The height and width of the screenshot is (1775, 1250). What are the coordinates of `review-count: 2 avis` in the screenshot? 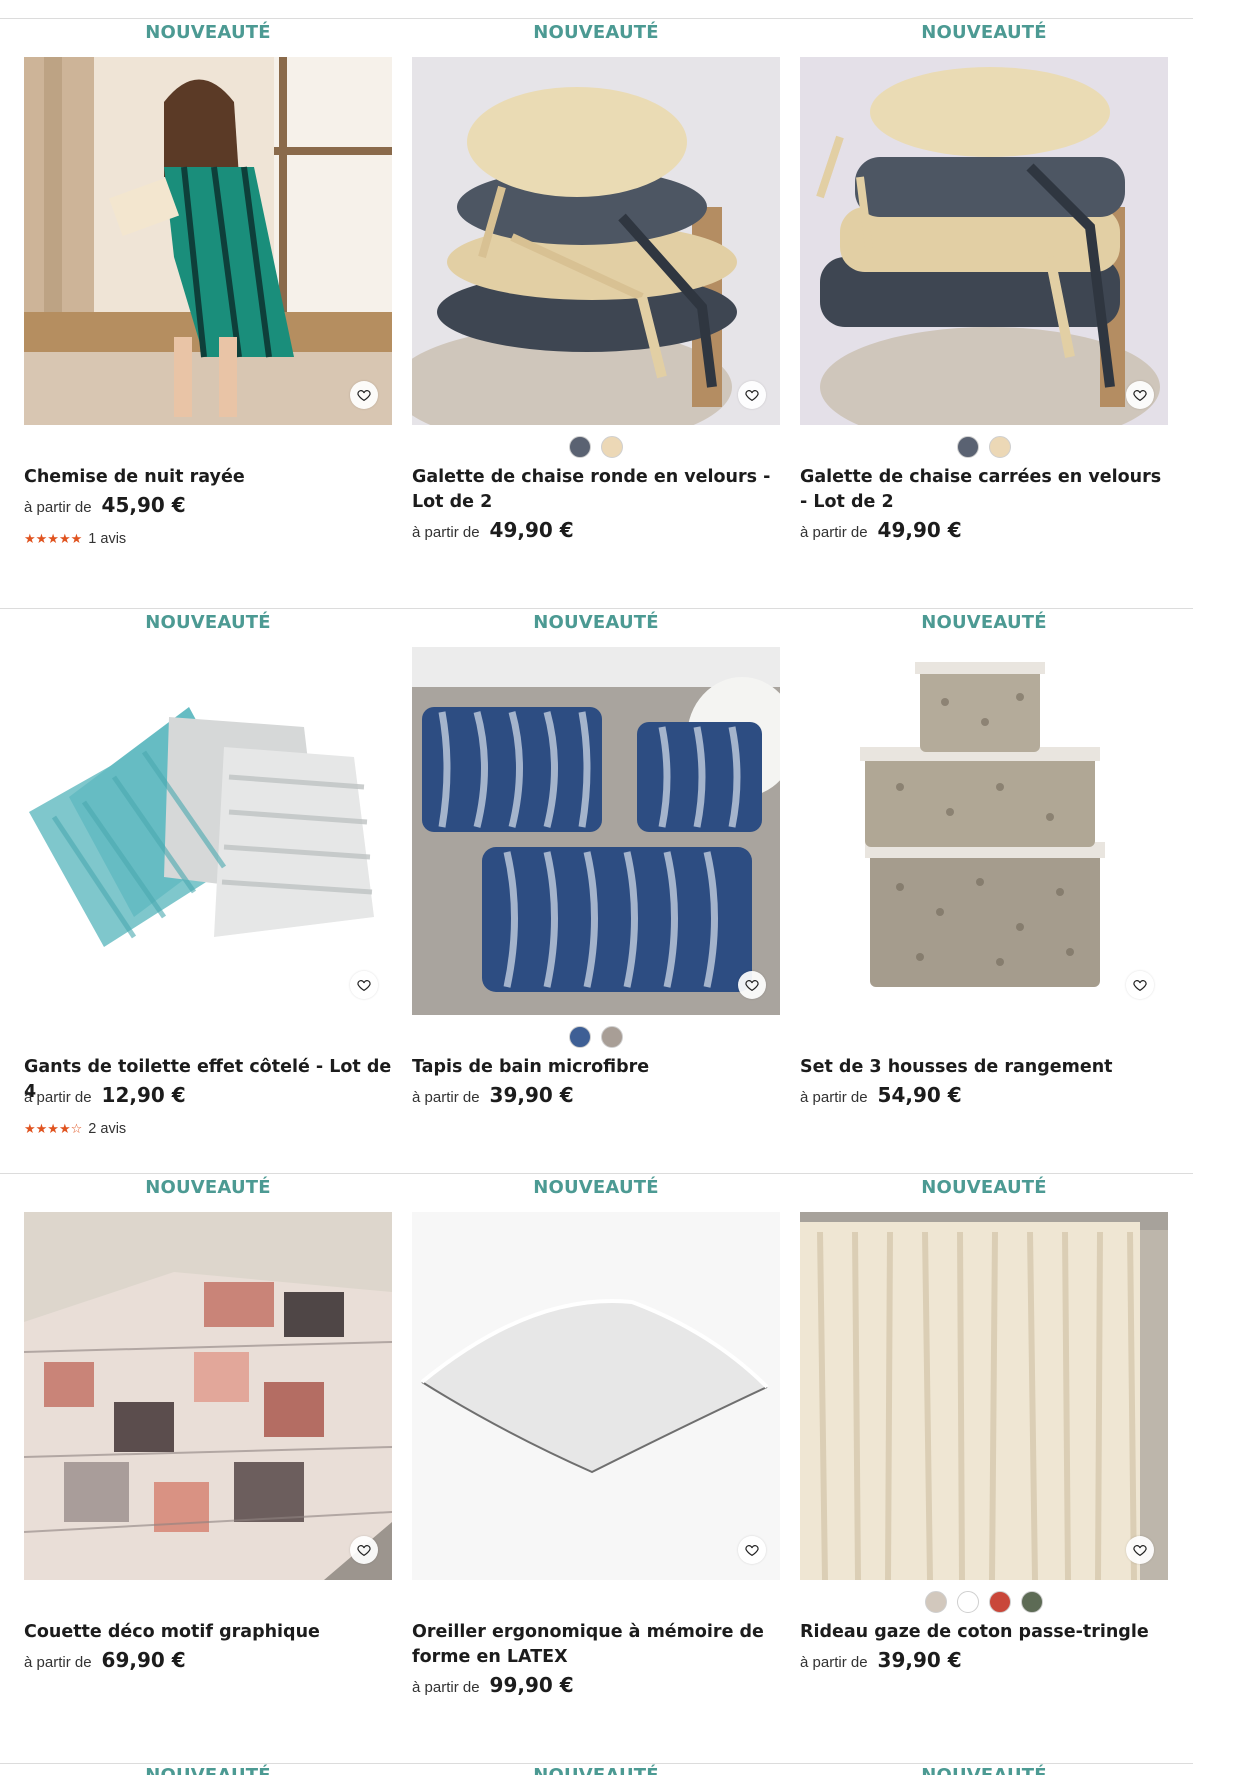 It's located at (107, 1129).